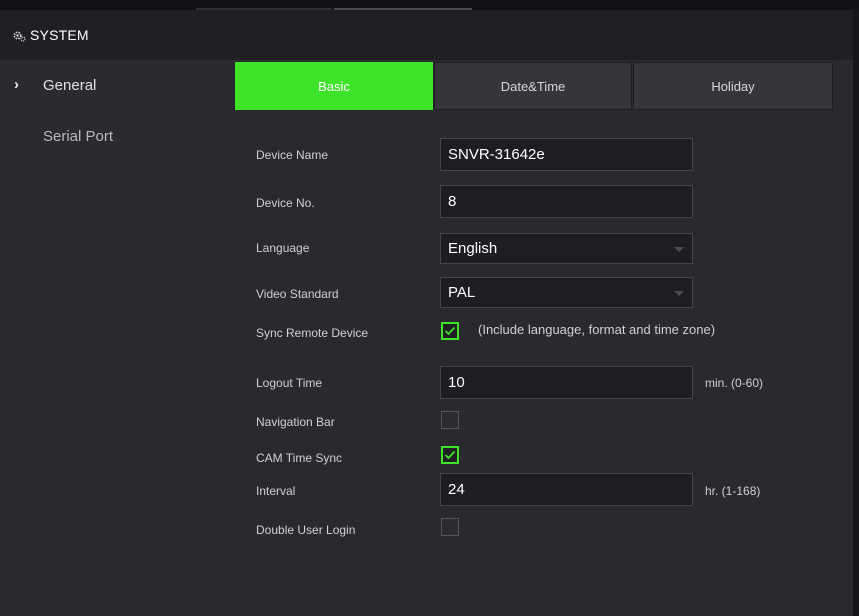 This screenshot has width=859, height=616. I want to click on sidebar-item-serial-port: Serial Port, so click(116, 146).